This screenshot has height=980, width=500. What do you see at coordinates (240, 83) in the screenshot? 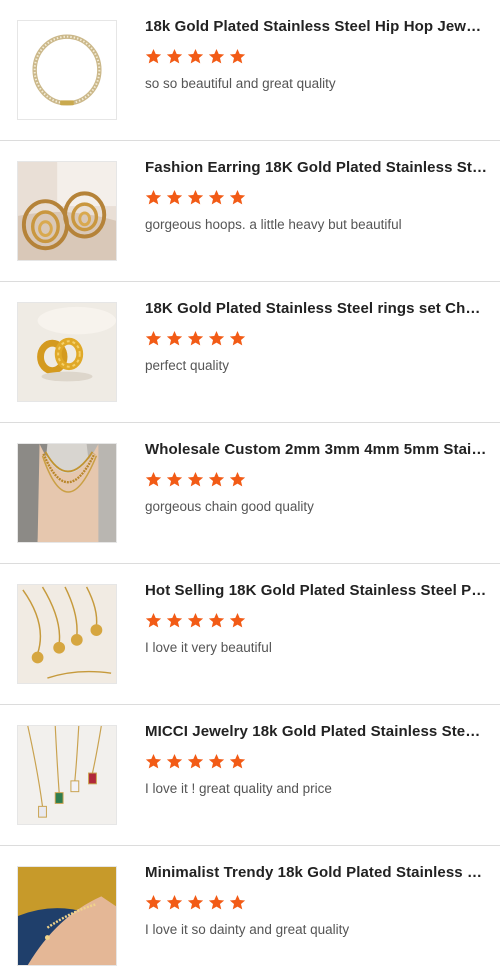
I see `review-comment: so so beautiful and great quality` at bounding box center [240, 83].